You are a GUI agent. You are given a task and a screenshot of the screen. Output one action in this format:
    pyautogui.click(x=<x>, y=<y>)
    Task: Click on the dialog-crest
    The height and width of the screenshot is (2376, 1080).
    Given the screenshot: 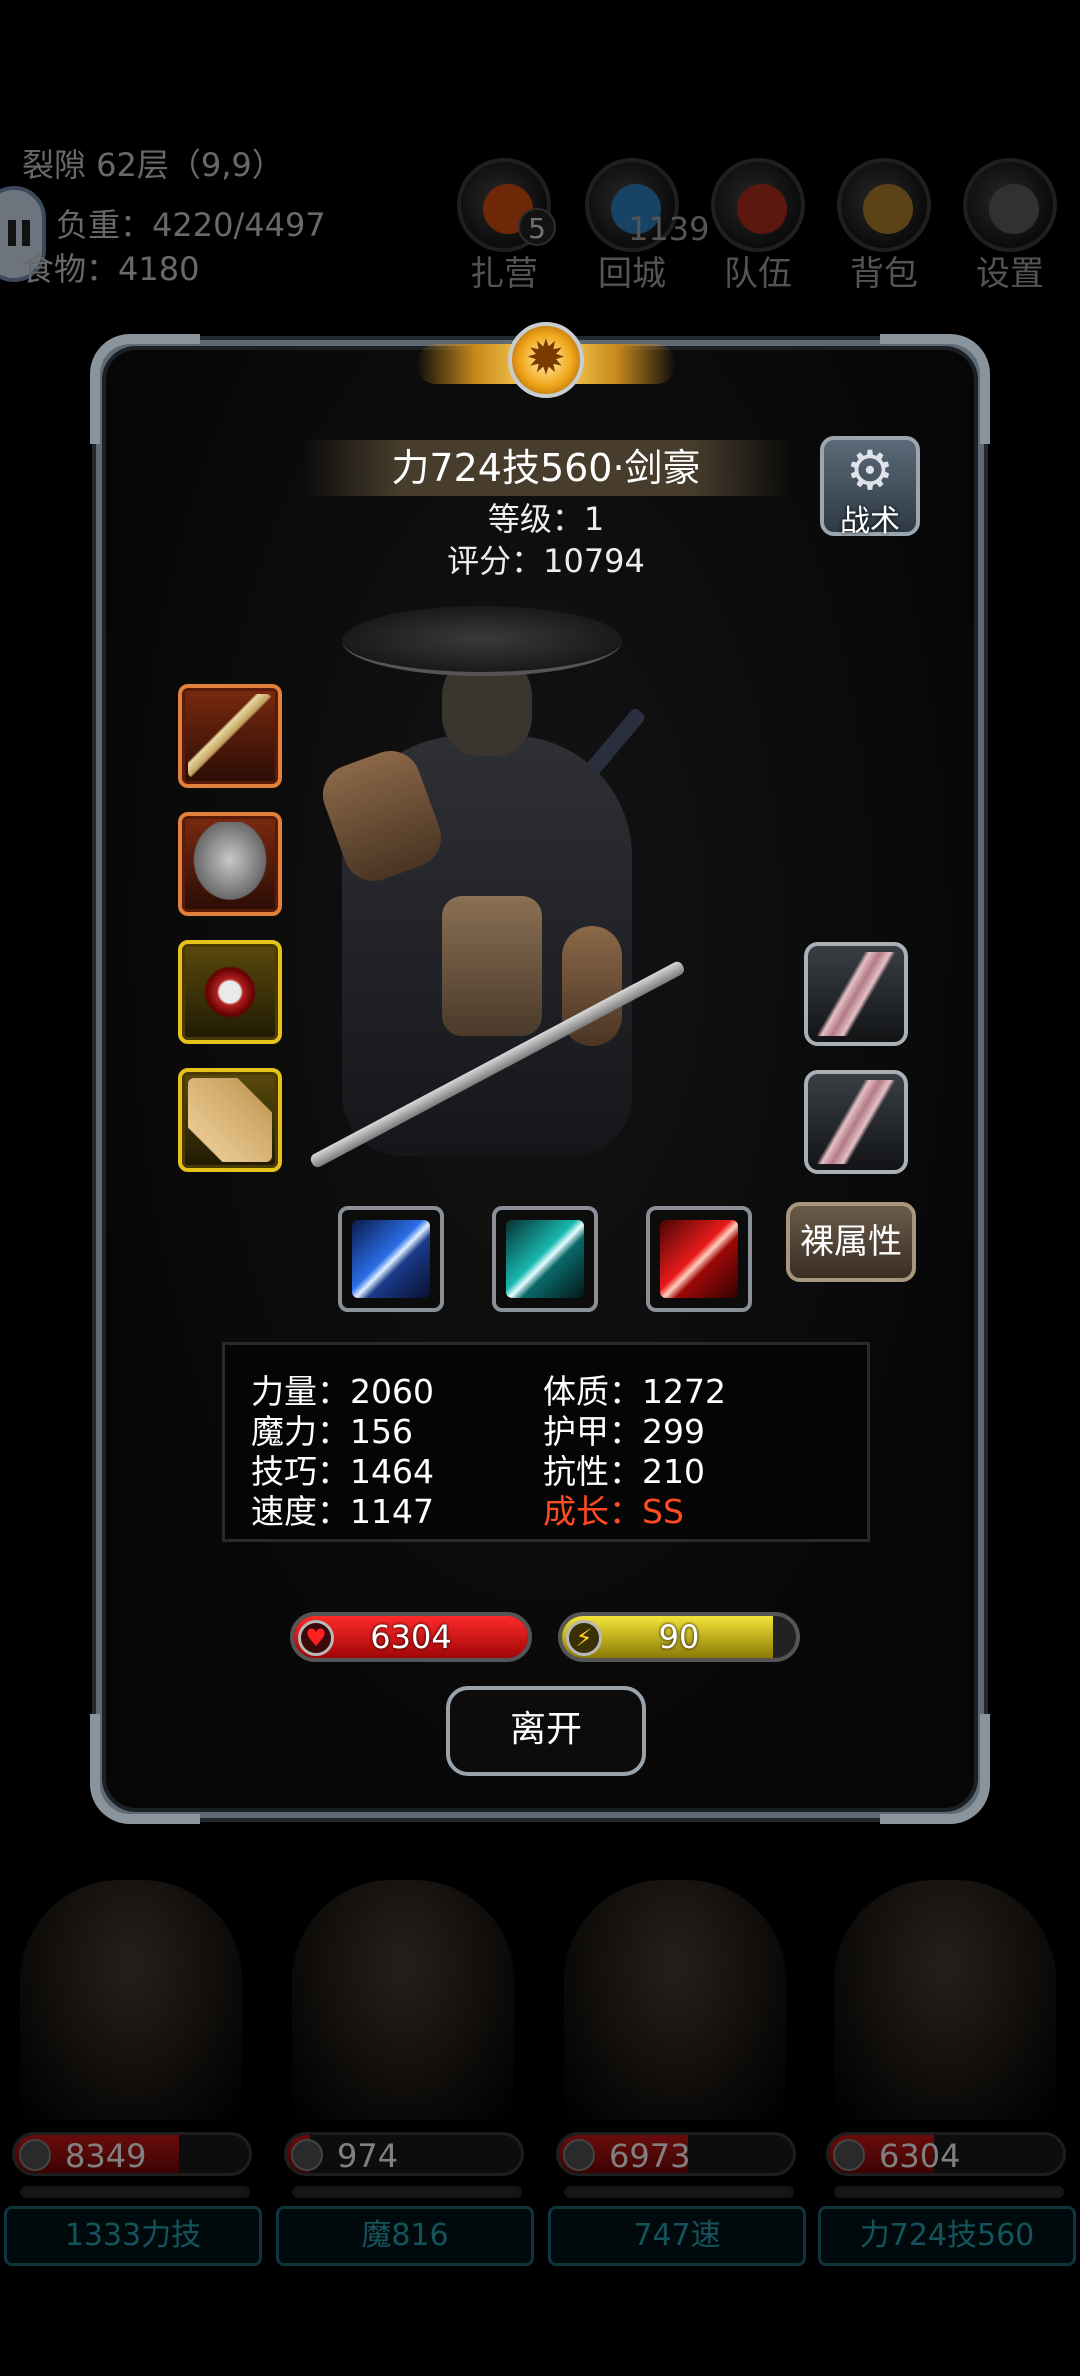 What is the action you would take?
    pyautogui.click(x=546, y=369)
    